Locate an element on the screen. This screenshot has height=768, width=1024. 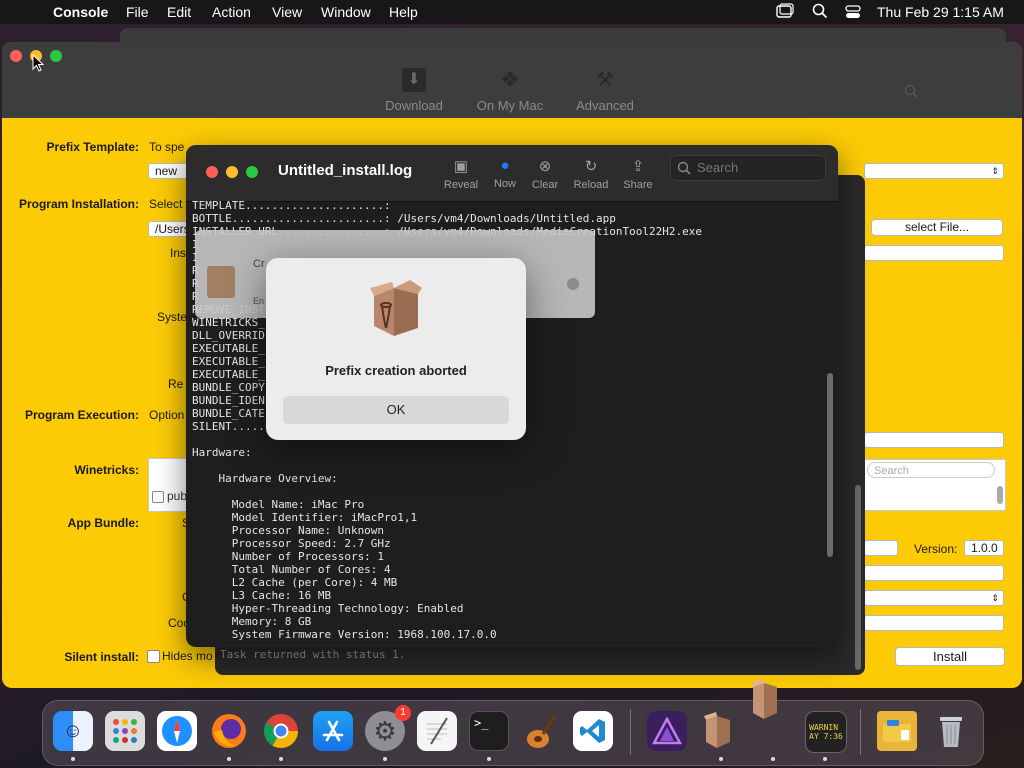
reveal-button: ▣ Reveal is located at coordinates (461, 174).